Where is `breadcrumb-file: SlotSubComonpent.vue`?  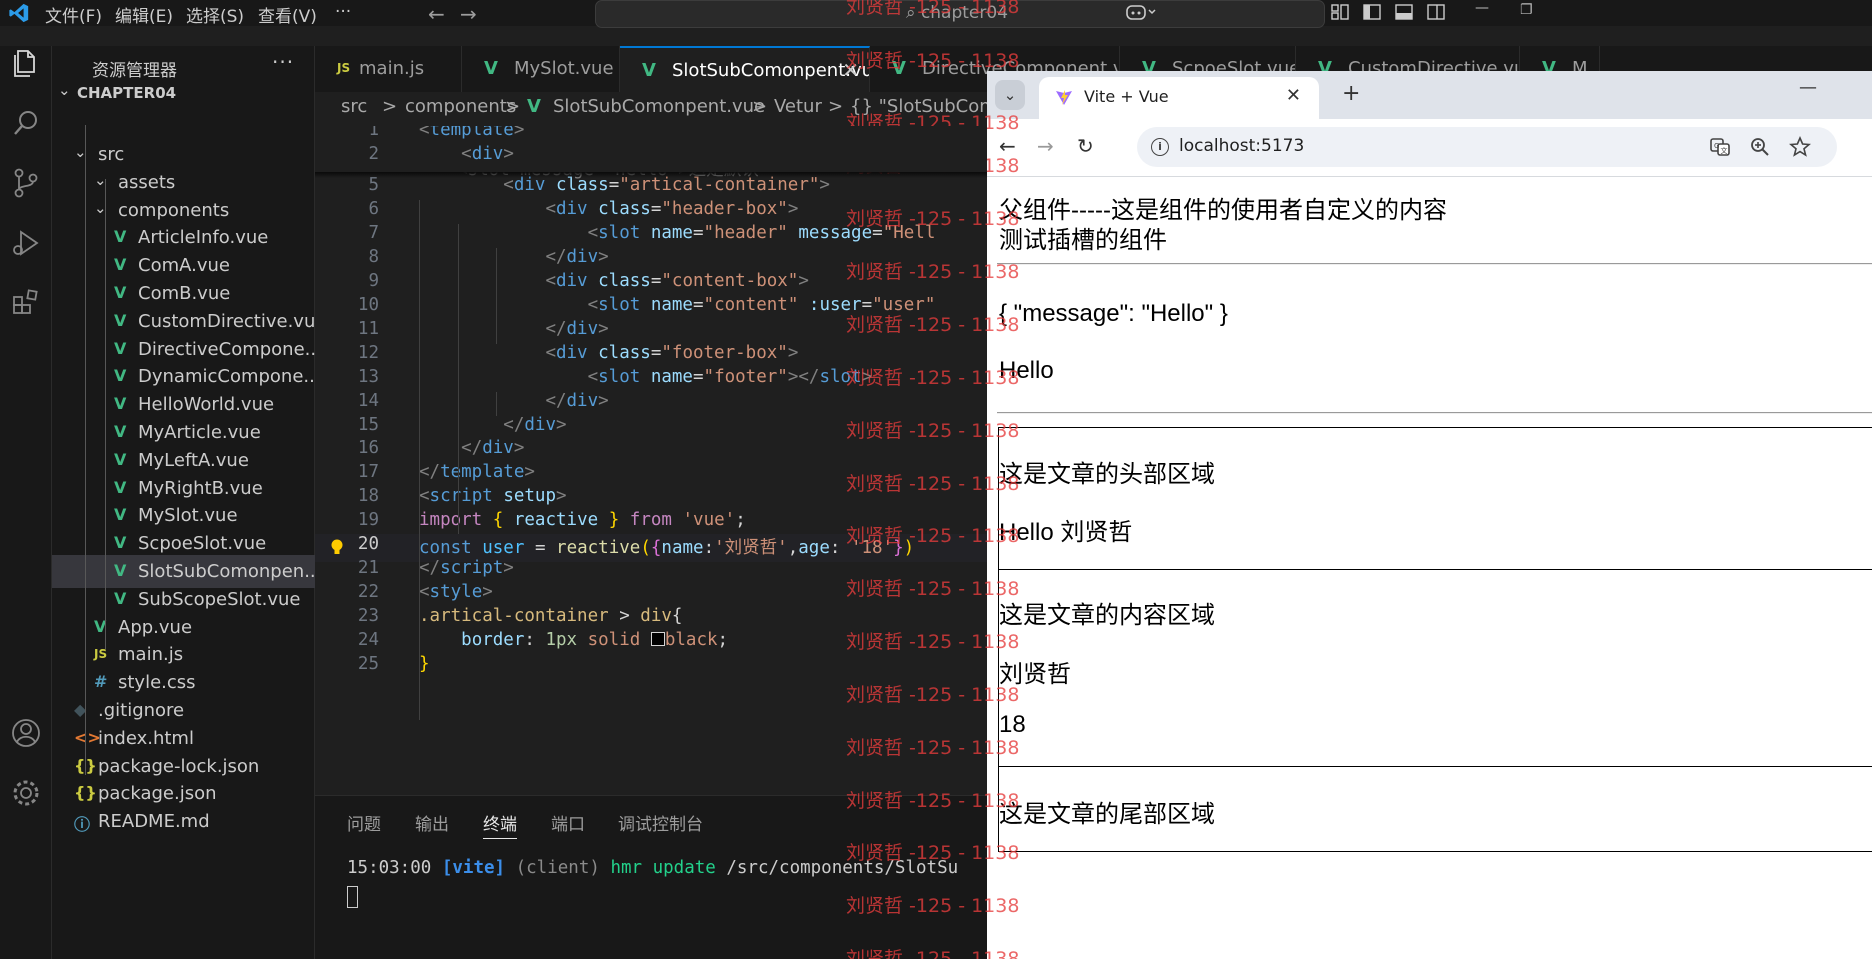
breadcrumb-file: SlotSubComonpent.vue is located at coordinates (659, 106).